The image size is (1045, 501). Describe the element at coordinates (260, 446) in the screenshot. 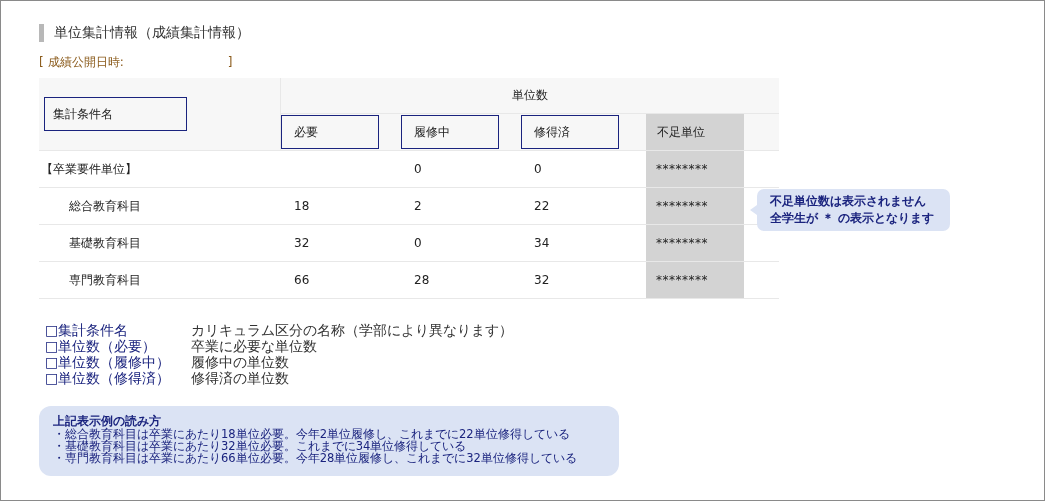

I see `note-text: ・基礎教育科目は卒業にあたり32単位必要。これまでに34単位修得している` at that location.